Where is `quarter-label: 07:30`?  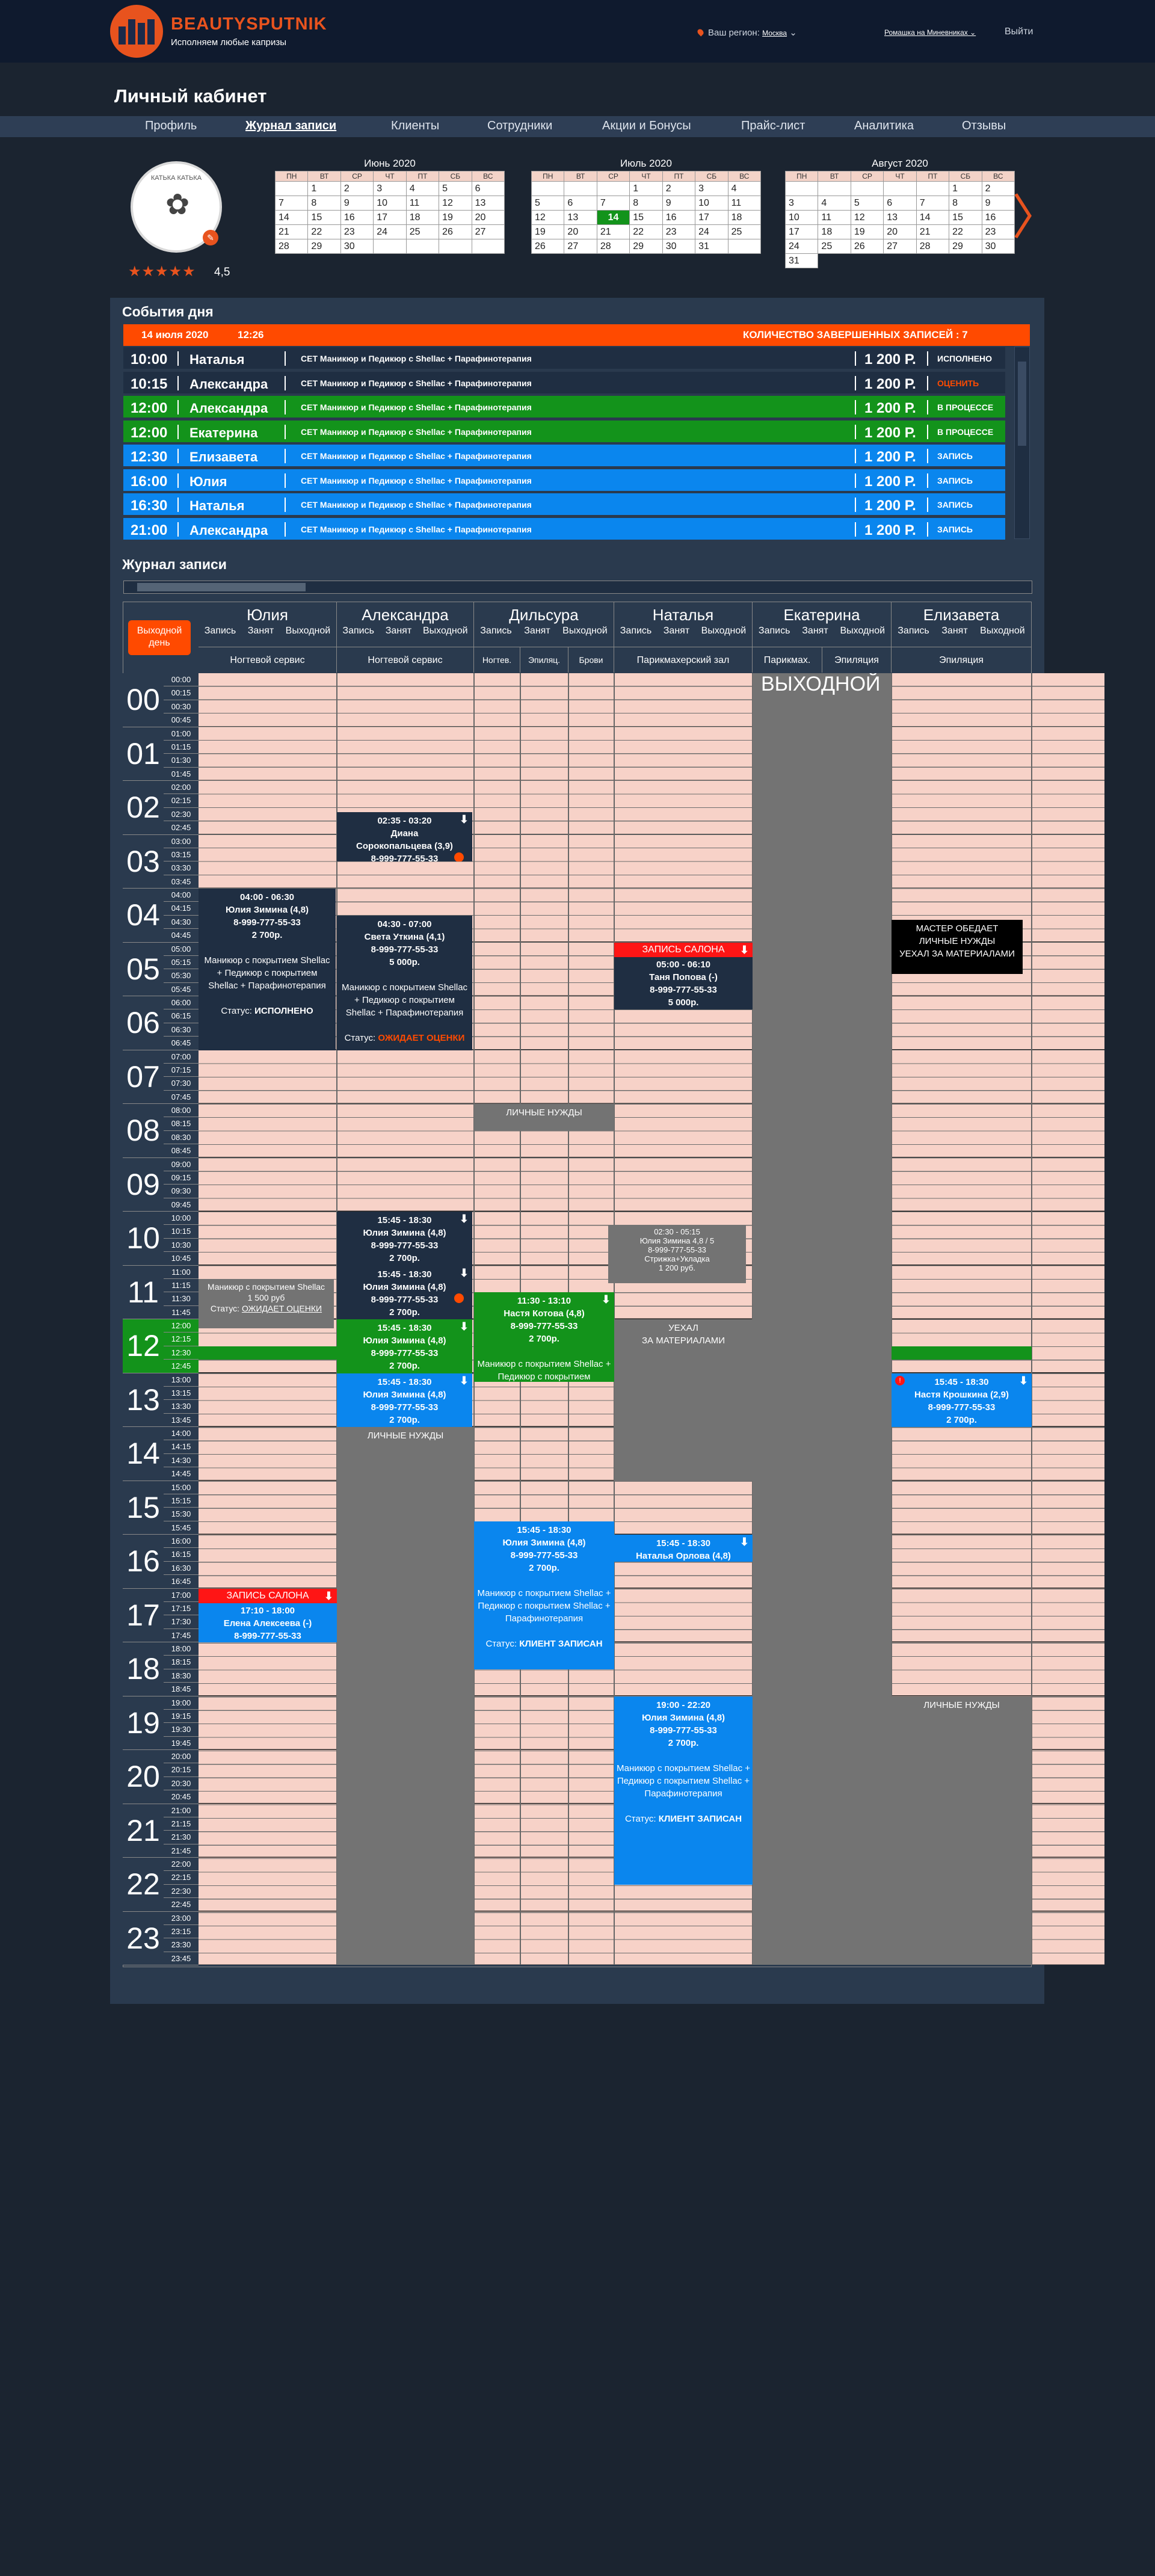
quarter-label: 07:30 is located at coordinates (181, 1084).